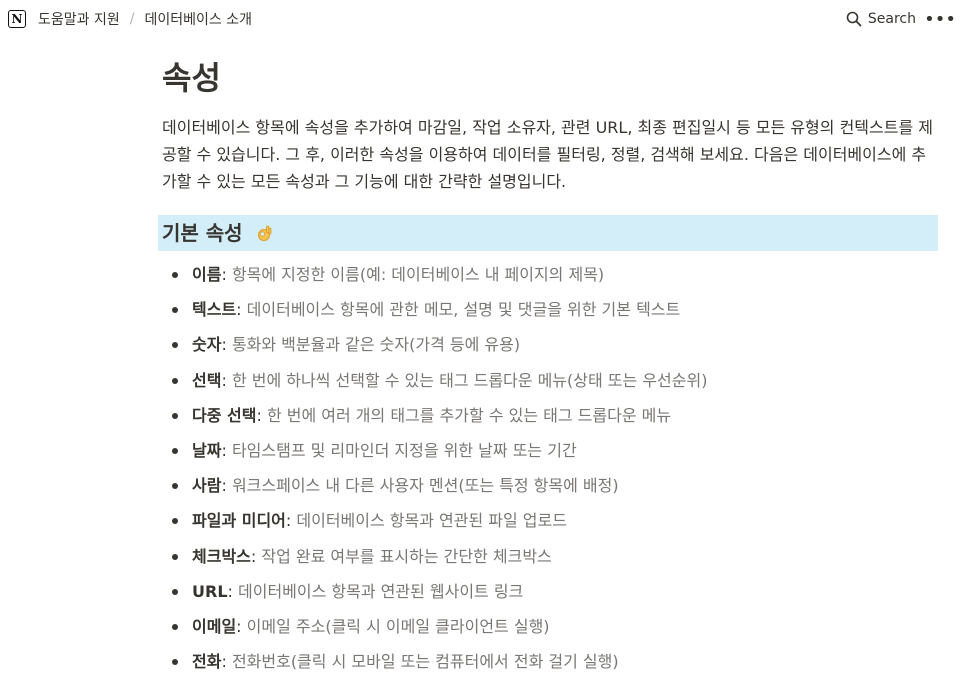 The width and height of the screenshot is (960, 680). Describe the element at coordinates (224, 415) in the screenshot. I see `property-term: 다중 선택` at that location.